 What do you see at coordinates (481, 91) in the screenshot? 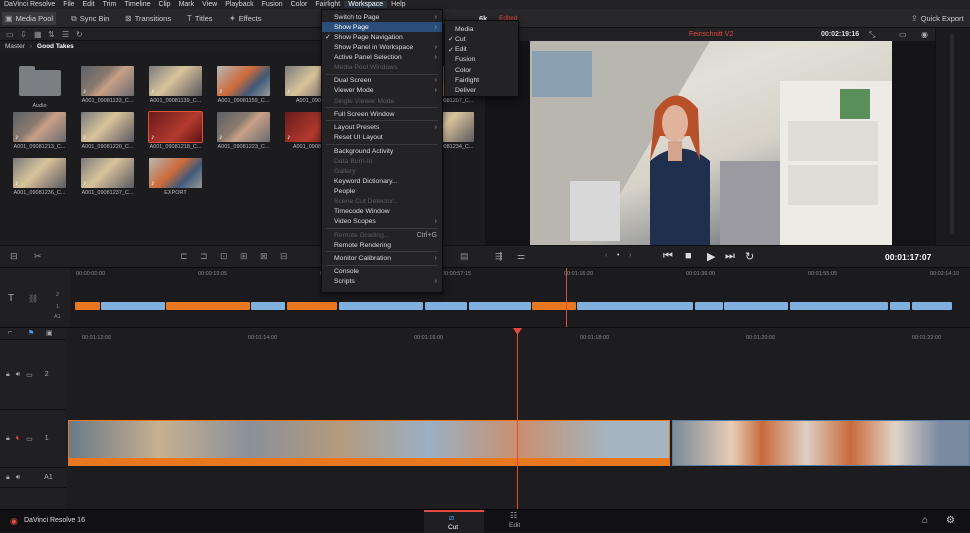
I see `show-page-item: Deliver` at bounding box center [481, 91].